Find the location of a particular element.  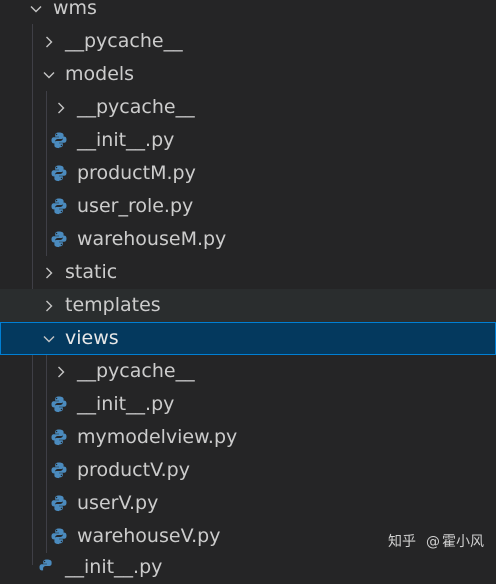

tree-folder-views: views is located at coordinates (248, 338).